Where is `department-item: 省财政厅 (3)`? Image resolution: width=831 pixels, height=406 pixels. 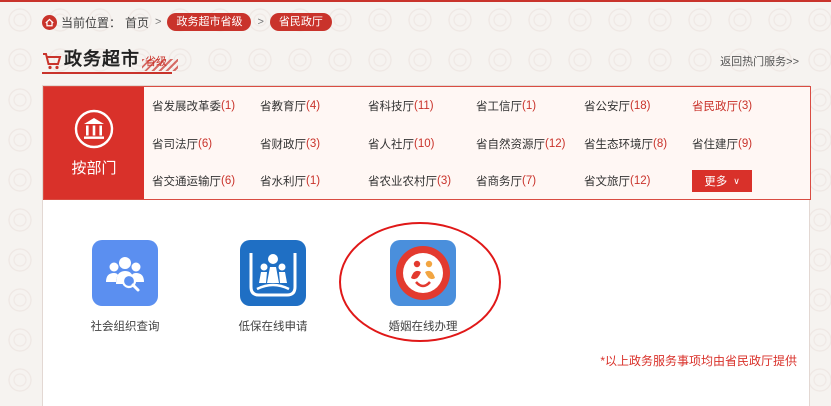
department-item: 省财政厅 (3) is located at coordinates (314, 144).